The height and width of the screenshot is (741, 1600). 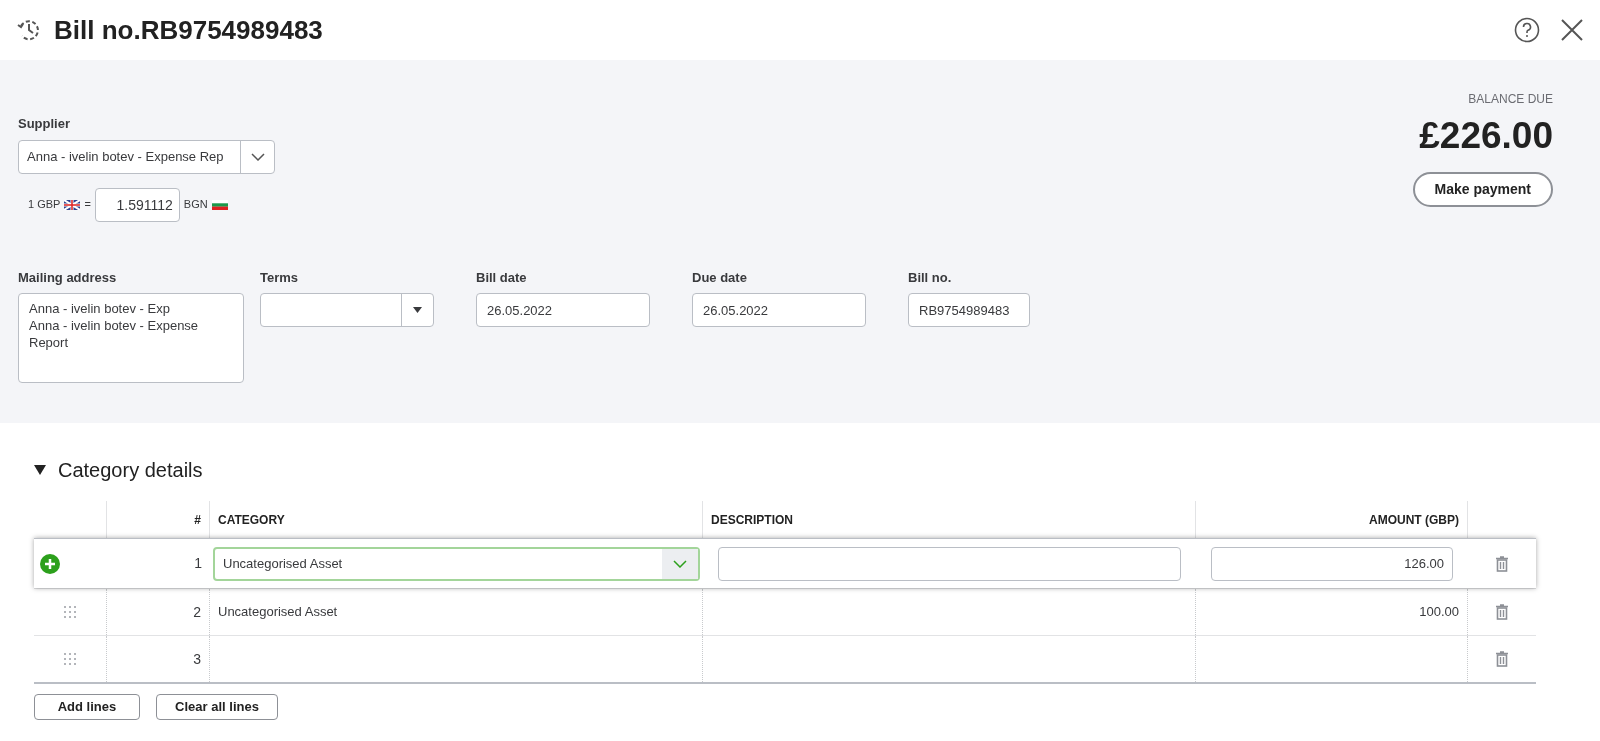 I want to click on field-label: Terms, so click(x=280, y=277).